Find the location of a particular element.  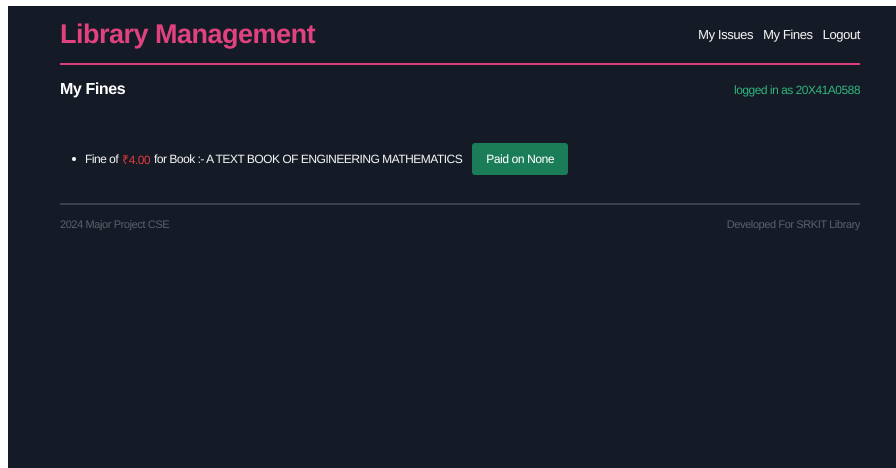

paid-button: Paid on None is located at coordinates (520, 159).